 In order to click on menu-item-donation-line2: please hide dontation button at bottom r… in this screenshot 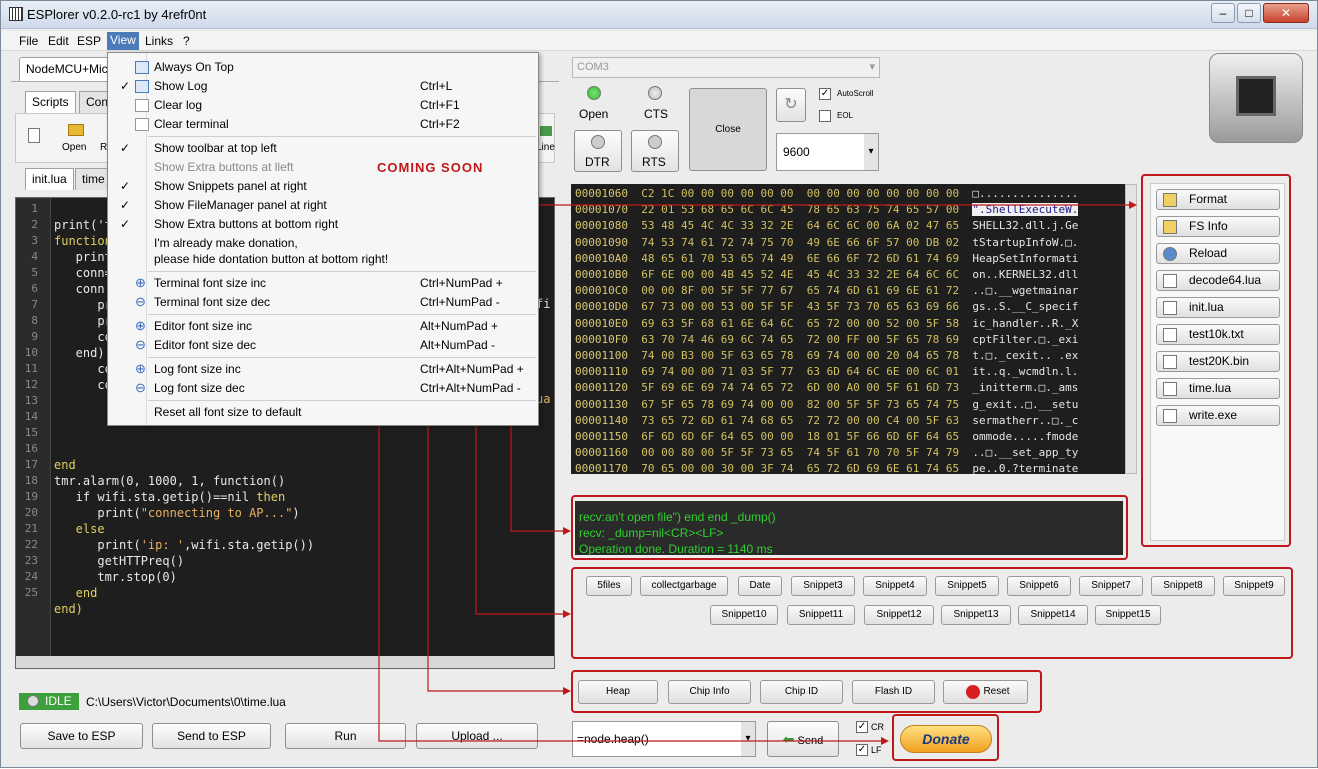, I will do `click(323, 259)`.